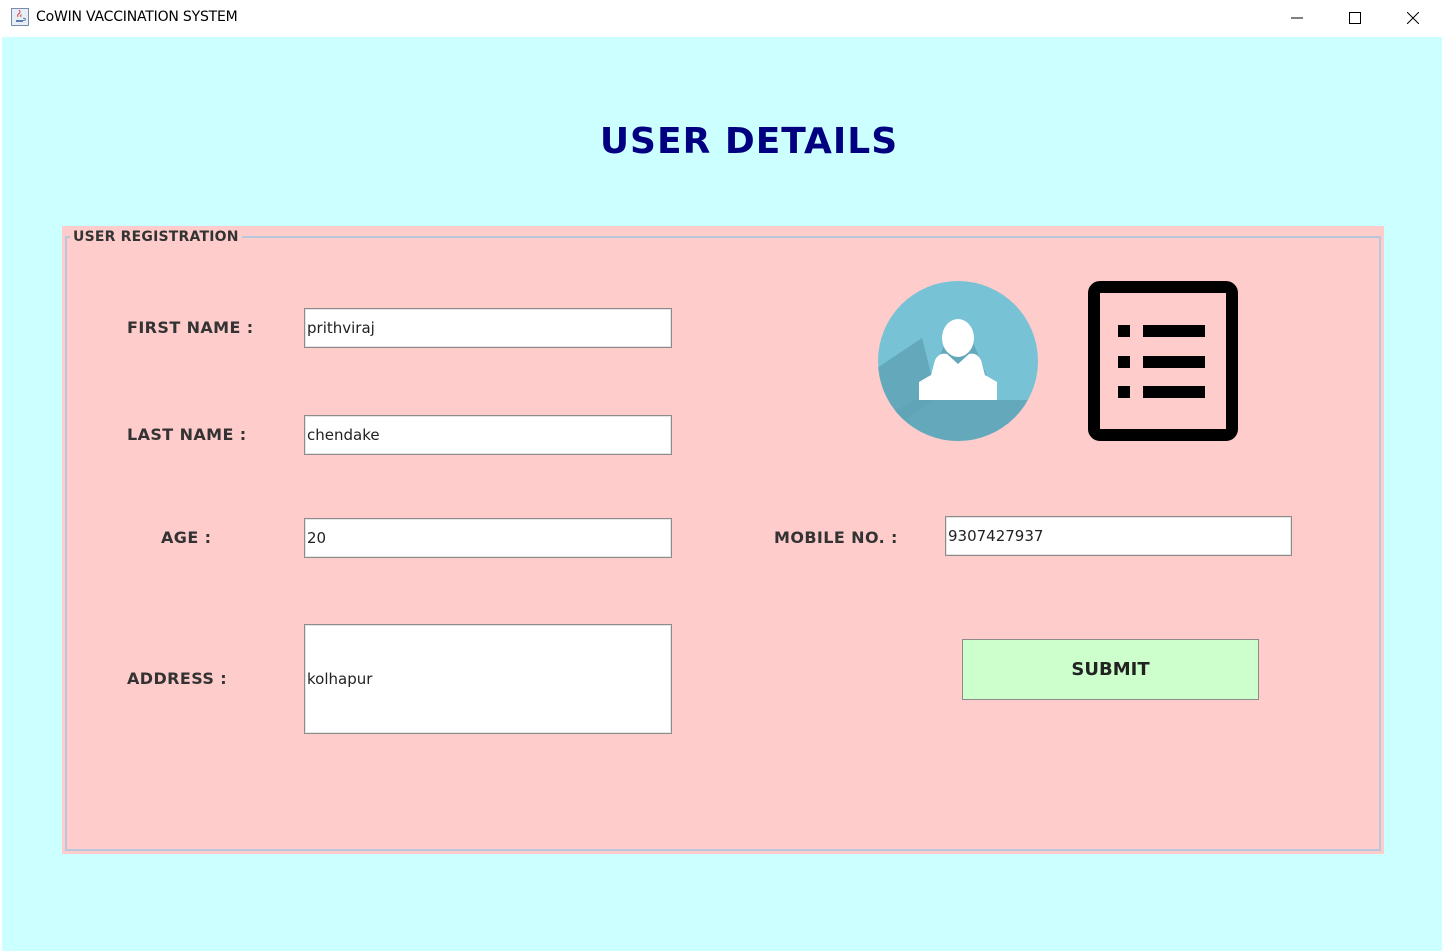 The height and width of the screenshot is (951, 1442). I want to click on close-button, so click(1413, 18).